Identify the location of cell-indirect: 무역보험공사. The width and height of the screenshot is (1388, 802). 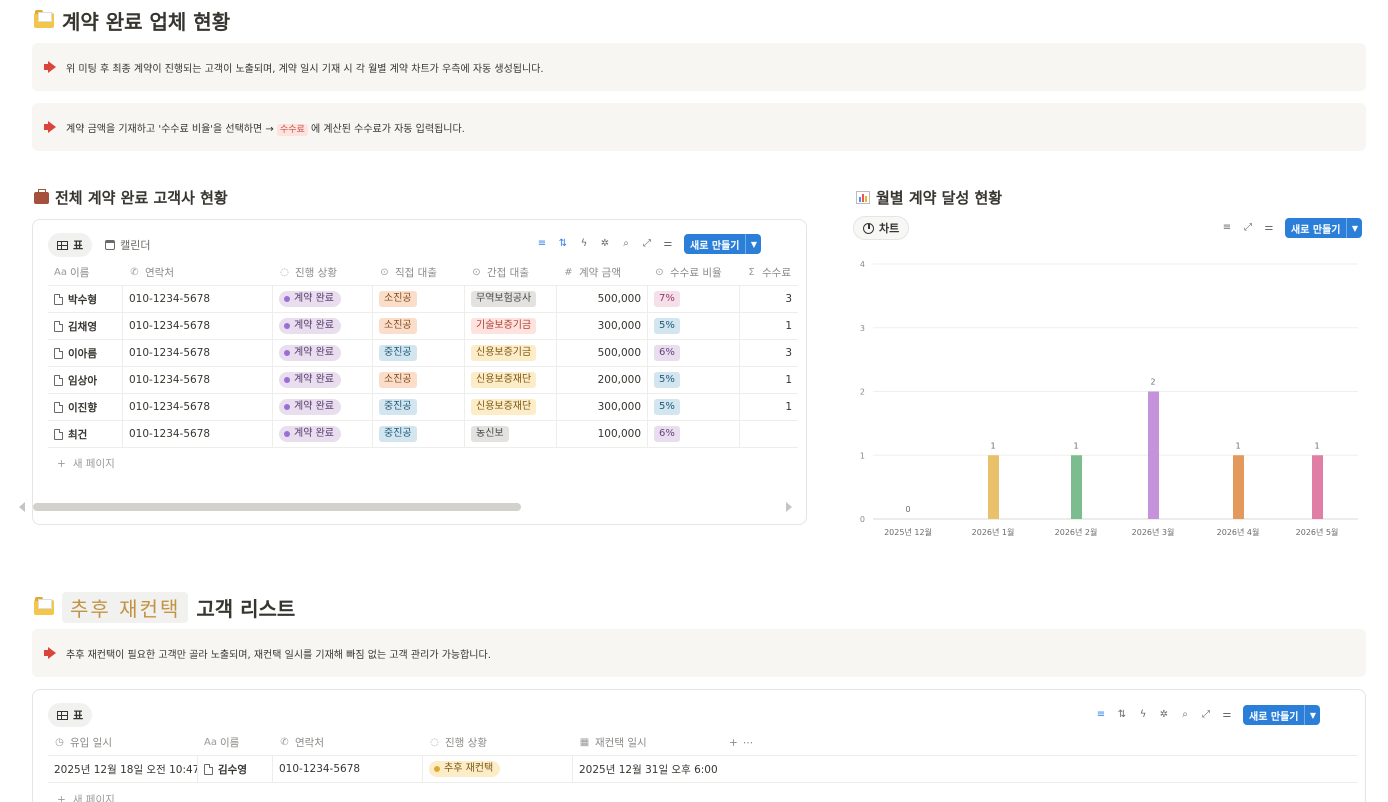
(511, 299).